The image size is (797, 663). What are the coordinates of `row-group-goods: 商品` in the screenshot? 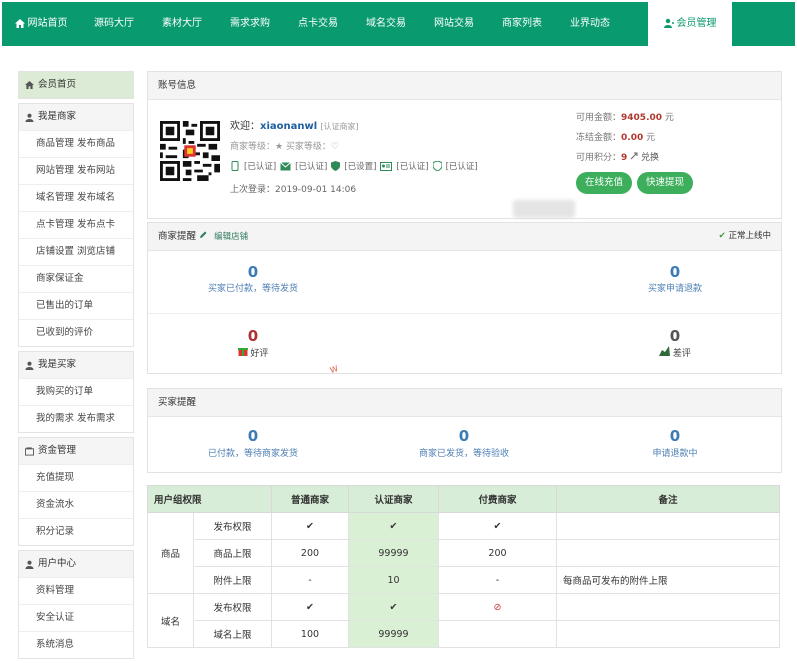 It's located at (170, 553).